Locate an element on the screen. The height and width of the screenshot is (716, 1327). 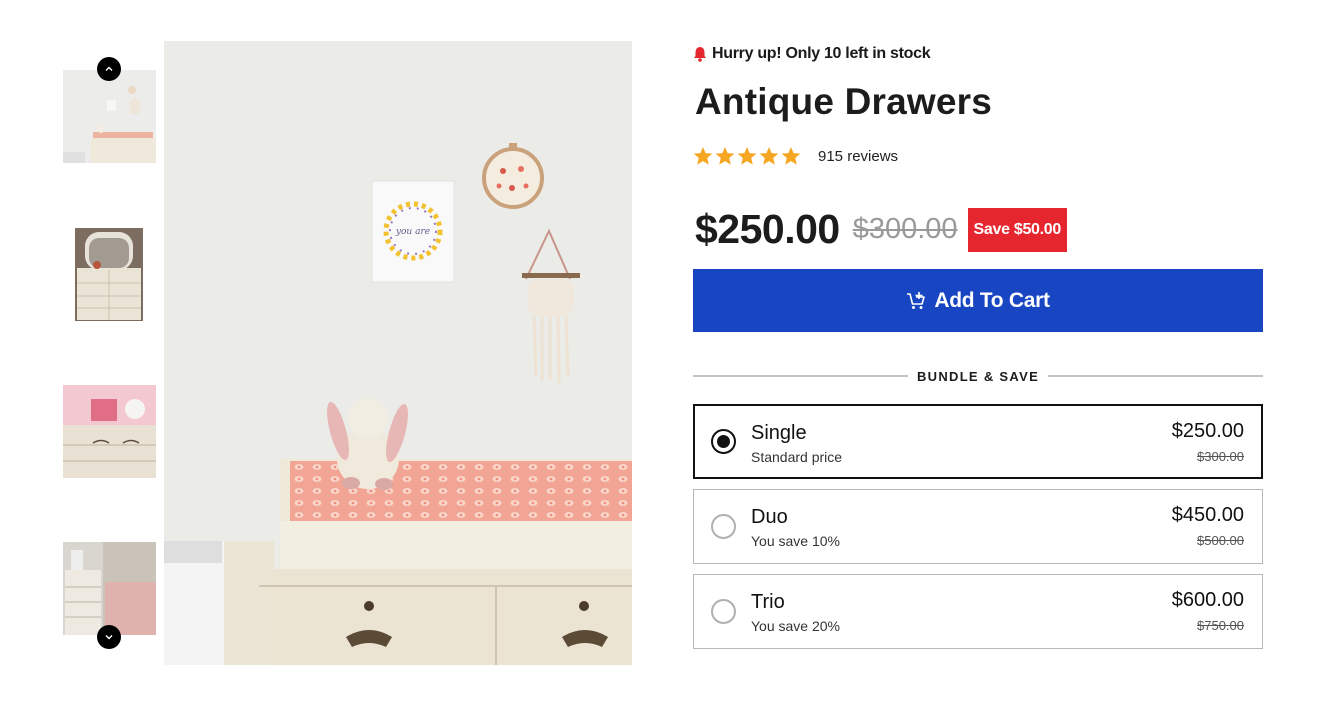
bundle-option-single: Single Standard price $250.00 $300.00 is located at coordinates (978, 441).